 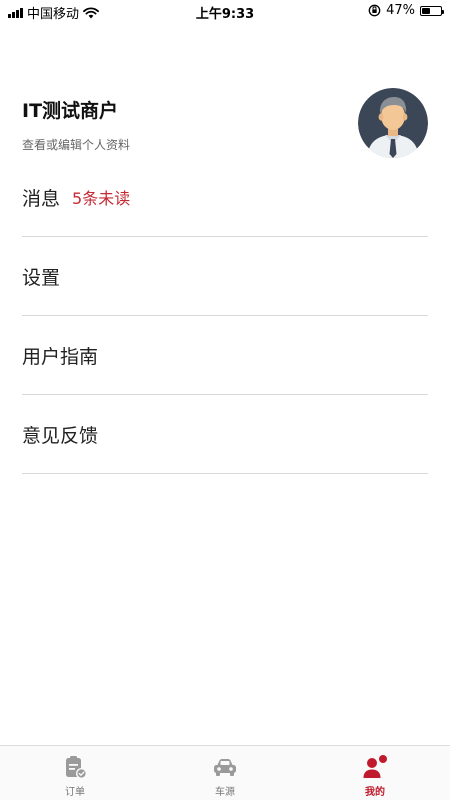 What do you see at coordinates (375, 792) in the screenshot?
I see `tab-mine-label: 我的` at bounding box center [375, 792].